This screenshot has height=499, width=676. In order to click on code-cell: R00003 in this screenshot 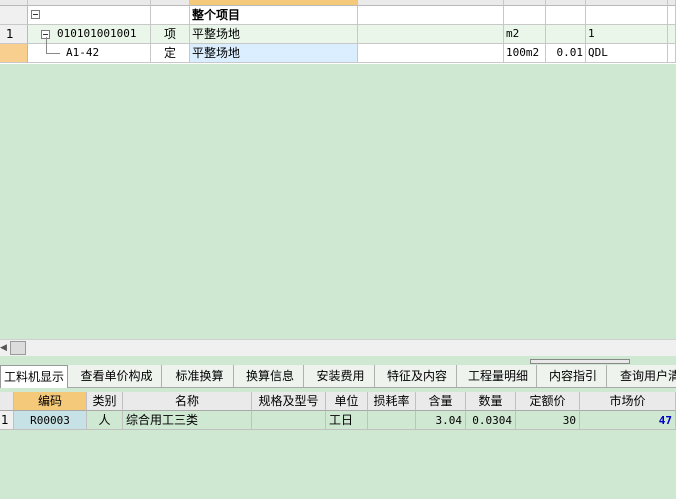, I will do `click(50, 420)`.